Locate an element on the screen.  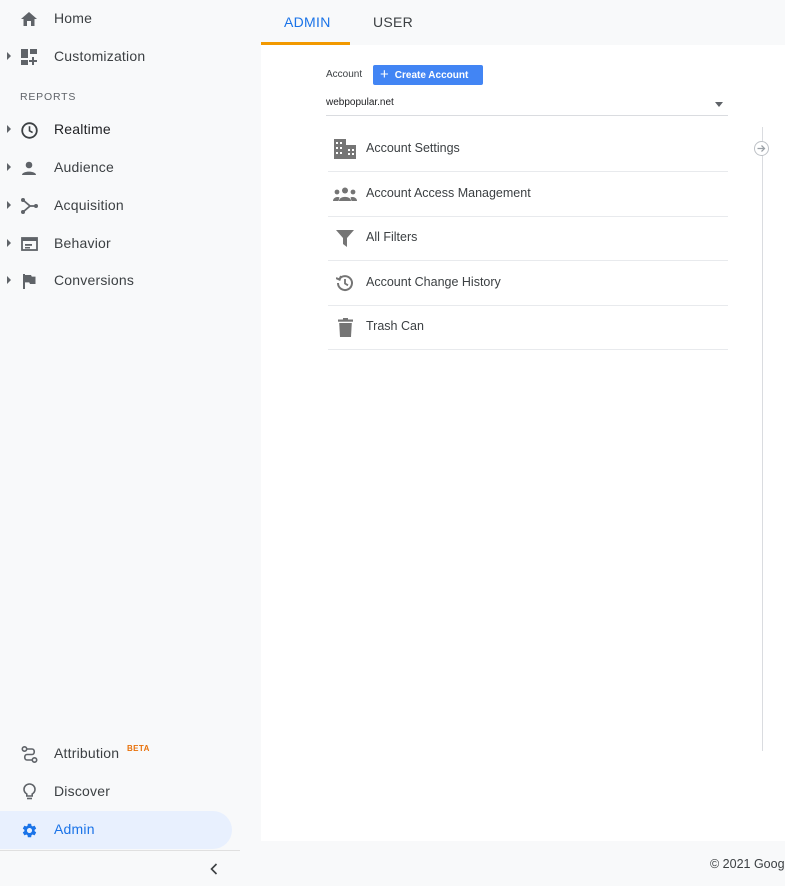
sidebar-item-label: Attribution is located at coordinates (87, 753).